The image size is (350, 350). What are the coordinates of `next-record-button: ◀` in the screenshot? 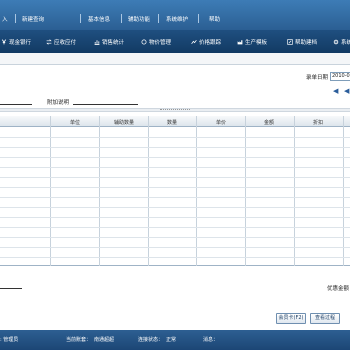 It's located at (346, 91).